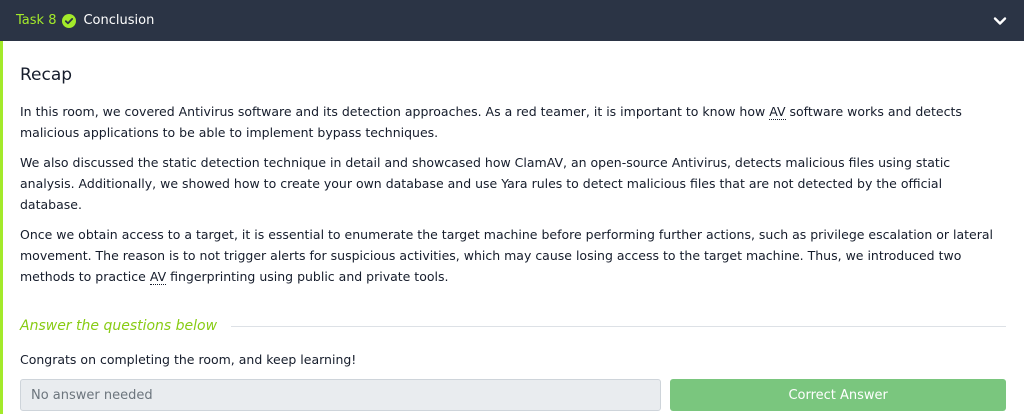 This screenshot has width=1024, height=414. Describe the element at coordinates (341, 395) in the screenshot. I see `answer-input: No answer needed` at that location.